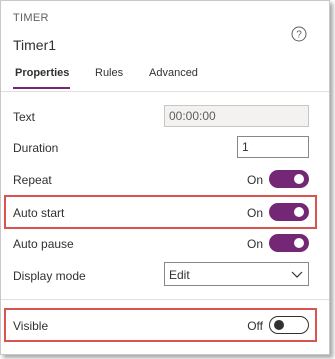  What do you see at coordinates (160, 325) in the screenshot?
I see `visible-highlight` at bounding box center [160, 325].